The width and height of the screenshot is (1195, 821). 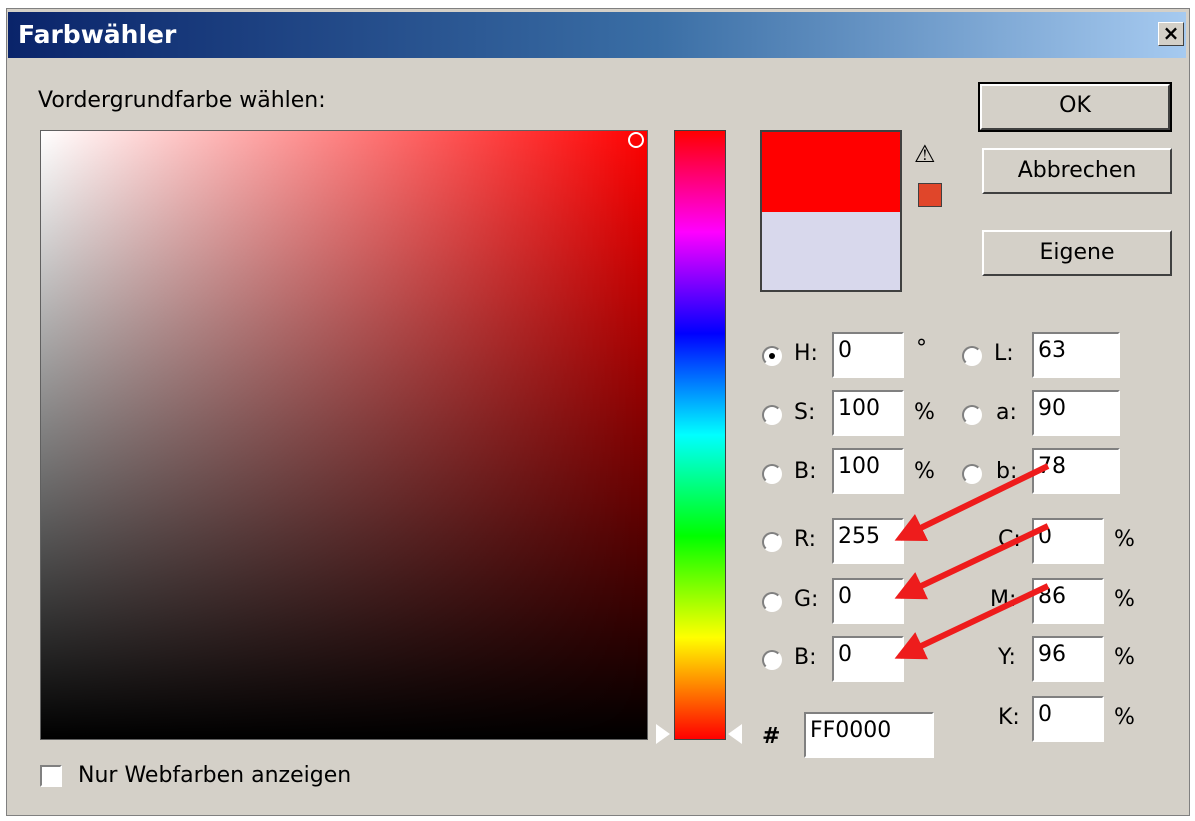 I want to click on annotation-arrows, so click(x=972, y=561).